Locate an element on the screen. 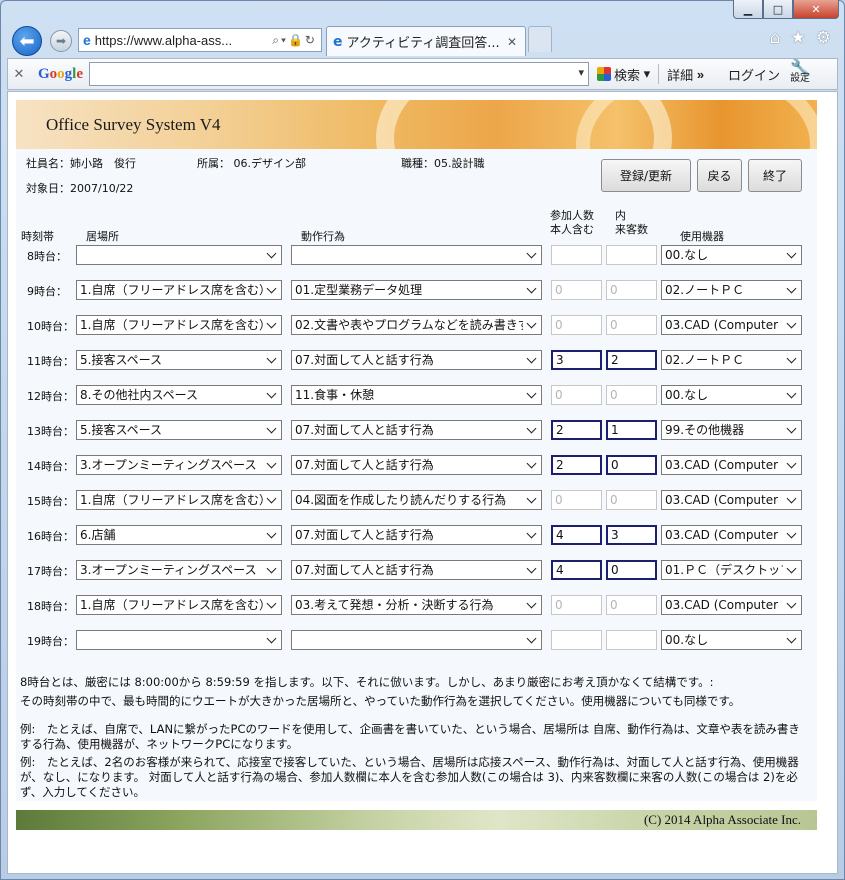 This screenshot has height=880, width=845. device-select: 99.その他機器 is located at coordinates (731, 430).